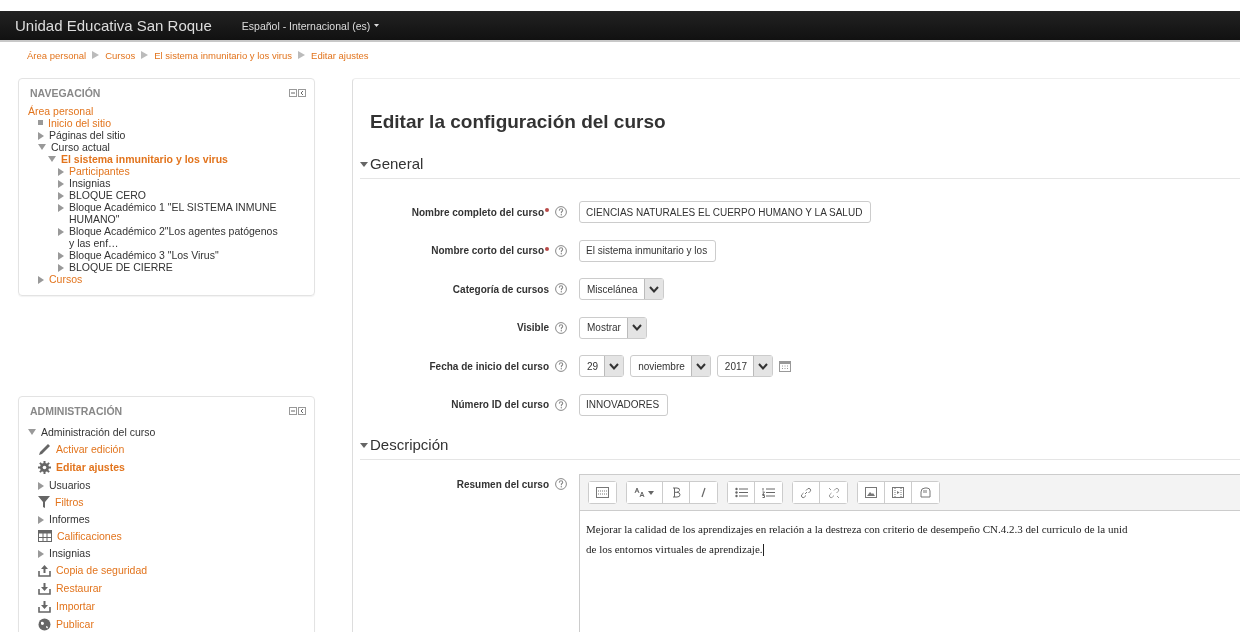 The width and height of the screenshot is (1240, 632). I want to click on font-size-icon, so click(645, 492).